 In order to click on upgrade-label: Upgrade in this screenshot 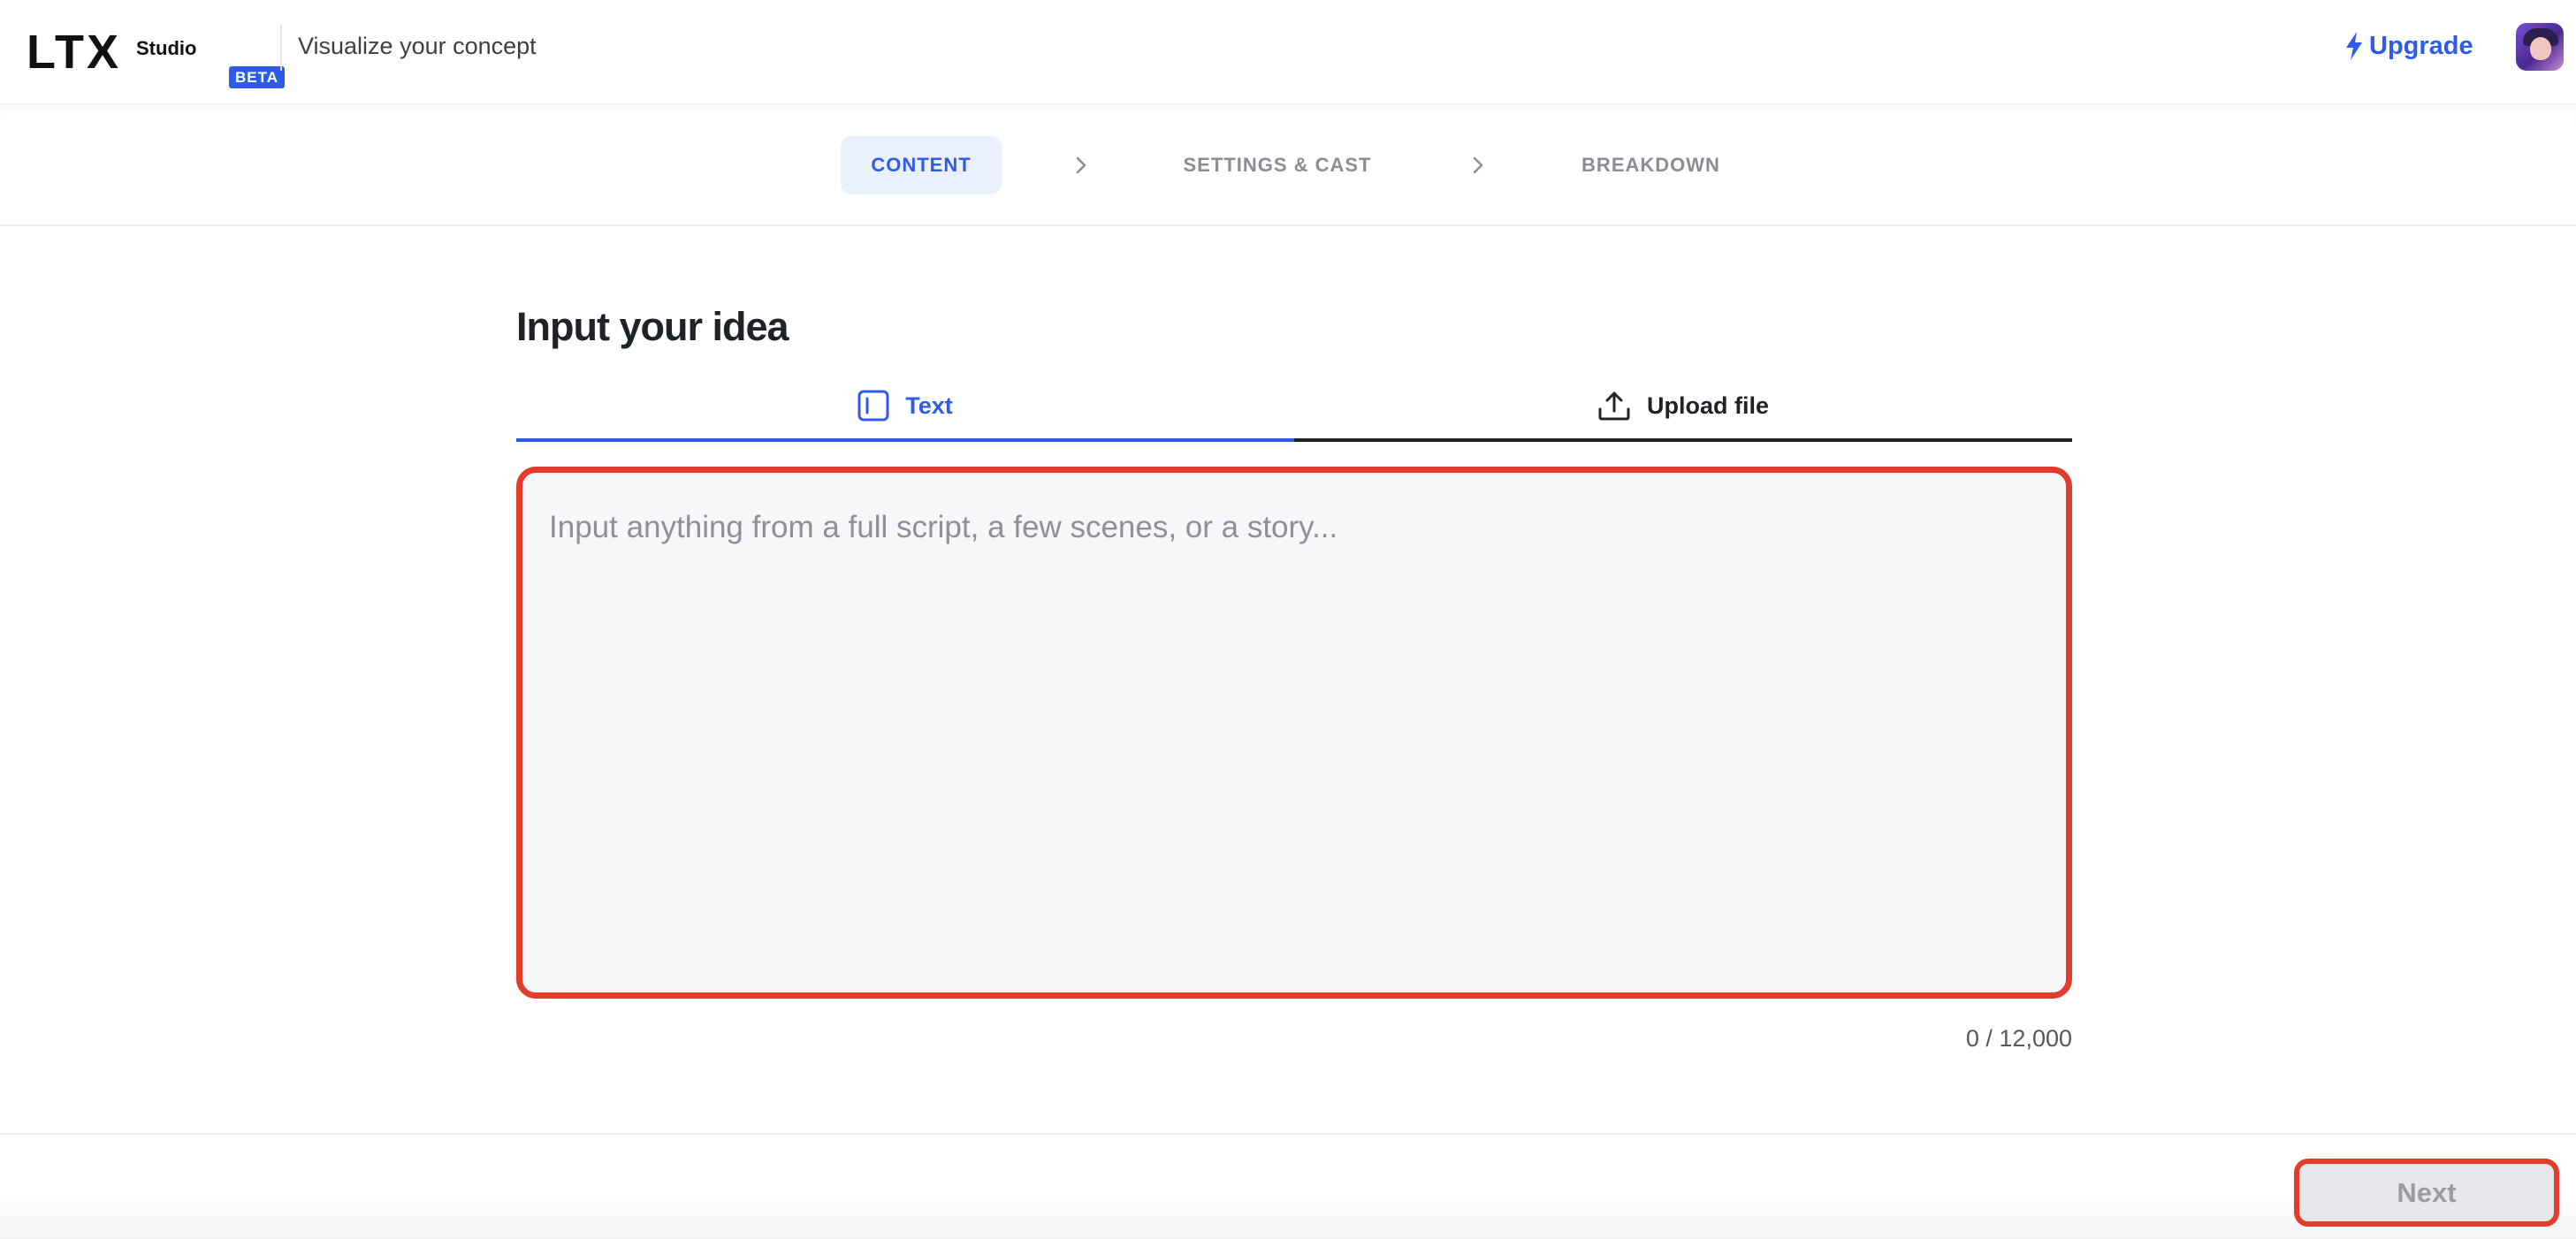, I will do `click(2421, 46)`.